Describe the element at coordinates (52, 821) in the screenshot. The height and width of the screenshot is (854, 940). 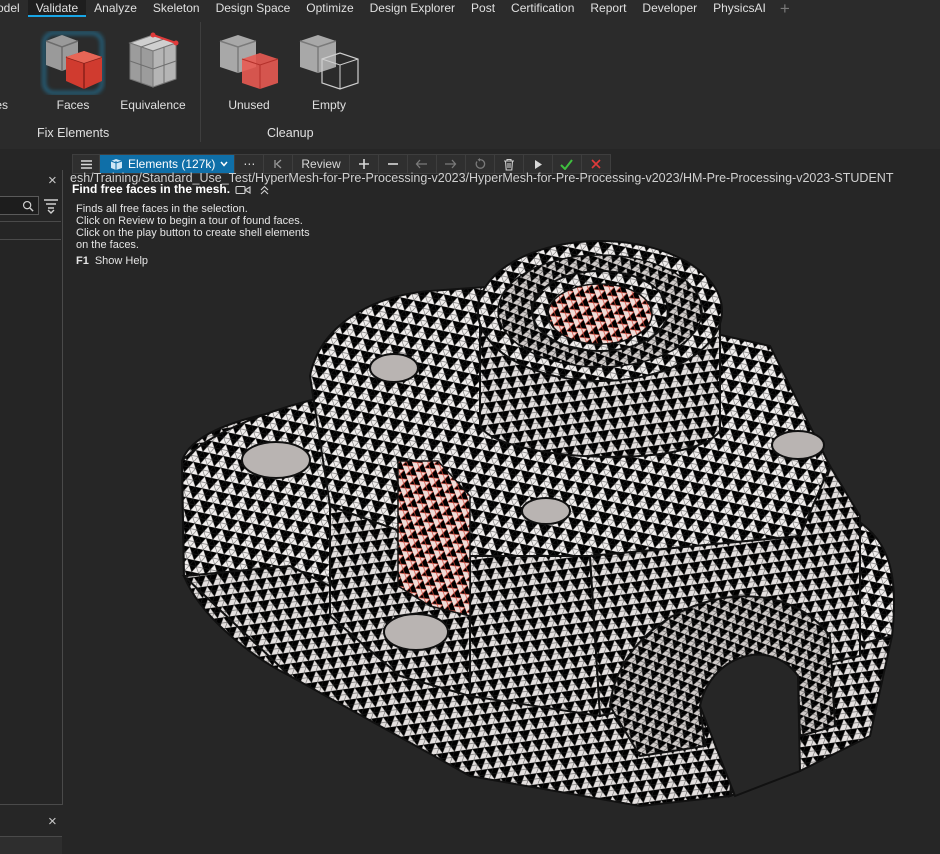
I see `lower-panel-close-icon: ×` at that location.